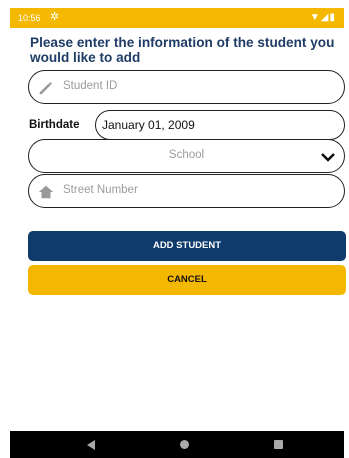 The width and height of the screenshot is (349, 458). What do you see at coordinates (186, 191) in the screenshot?
I see `street-number-field: Street Number` at bounding box center [186, 191].